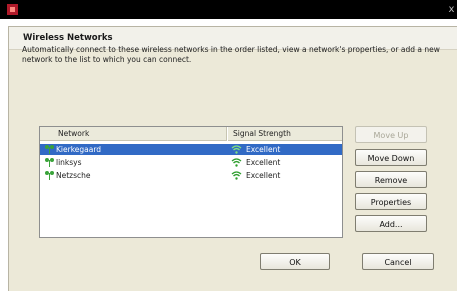 The height and width of the screenshot is (291, 457). What do you see at coordinates (295, 261) in the screenshot?
I see `ok-button: OK` at bounding box center [295, 261].